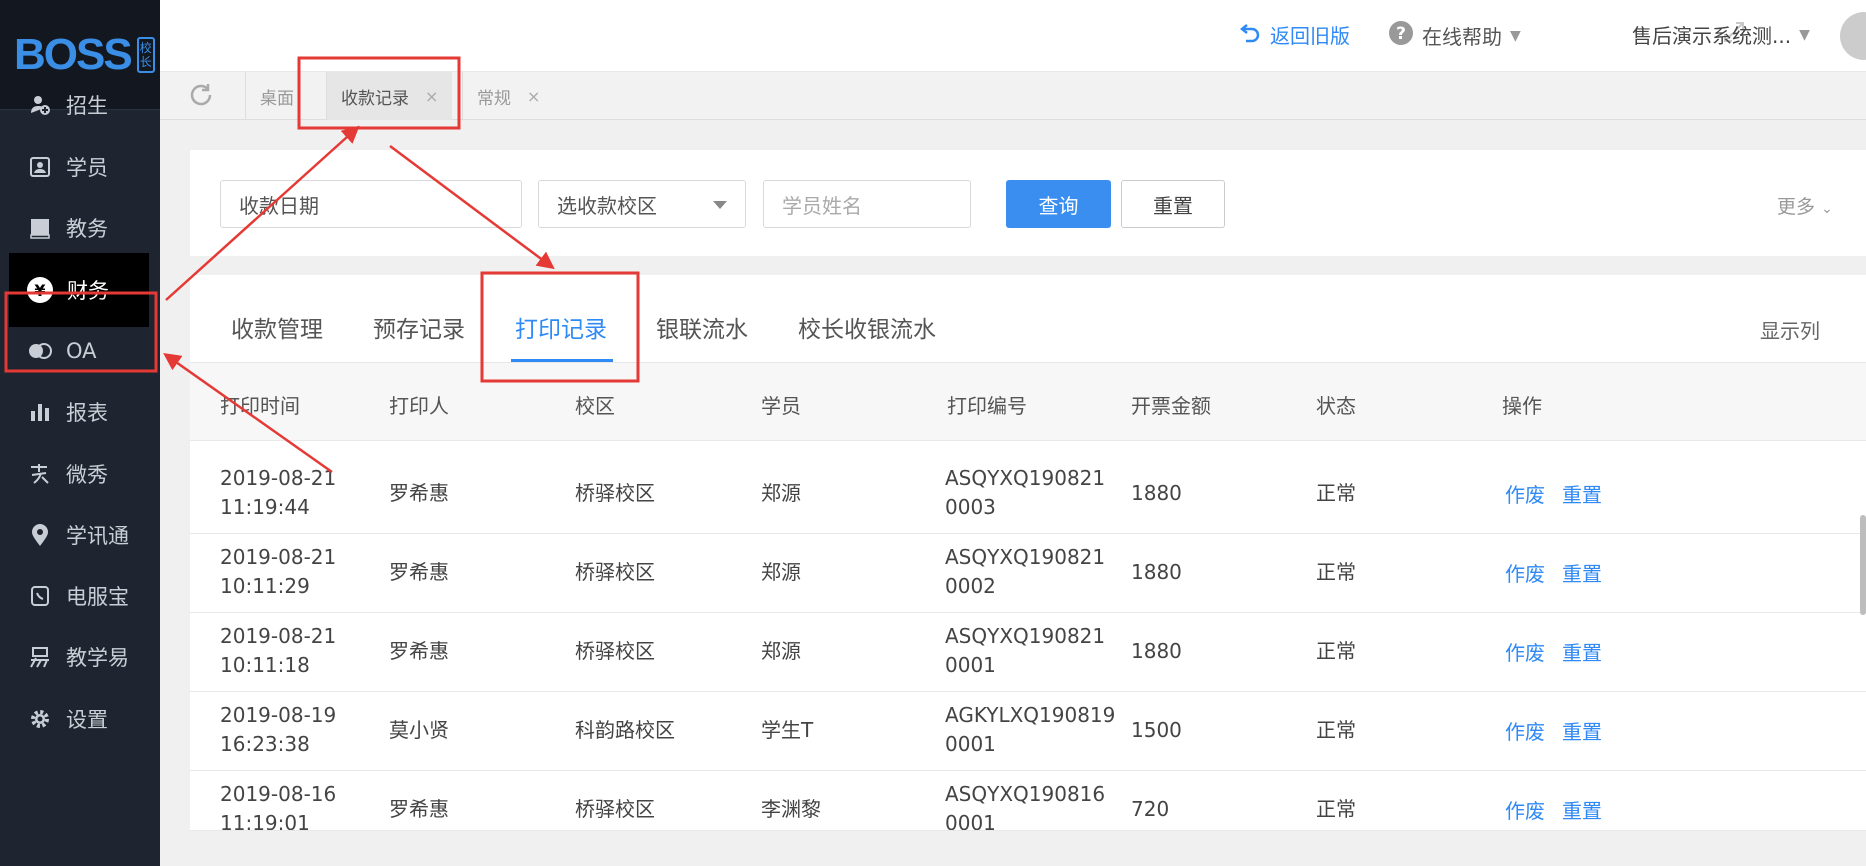 This screenshot has width=1866, height=866. What do you see at coordinates (88, 291) in the screenshot?
I see `sidebar-item-label: 财务` at bounding box center [88, 291].